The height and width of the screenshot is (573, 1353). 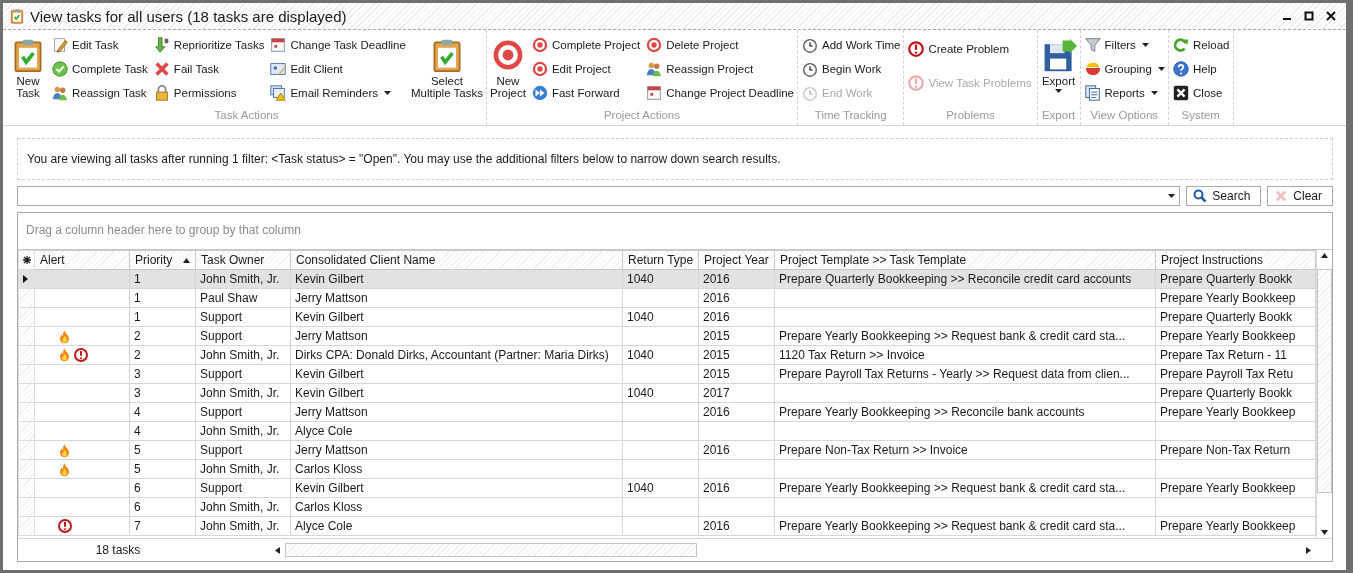 What do you see at coordinates (208, 69) in the screenshot?
I see `ribbon-button: Fail Task` at bounding box center [208, 69].